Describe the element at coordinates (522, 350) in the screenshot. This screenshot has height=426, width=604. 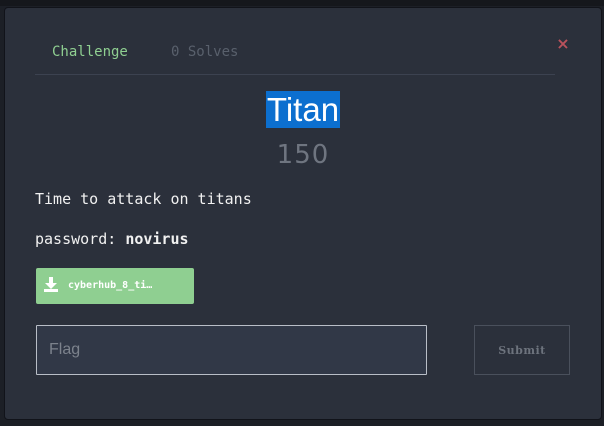
I see `submit-button: Submit` at that location.